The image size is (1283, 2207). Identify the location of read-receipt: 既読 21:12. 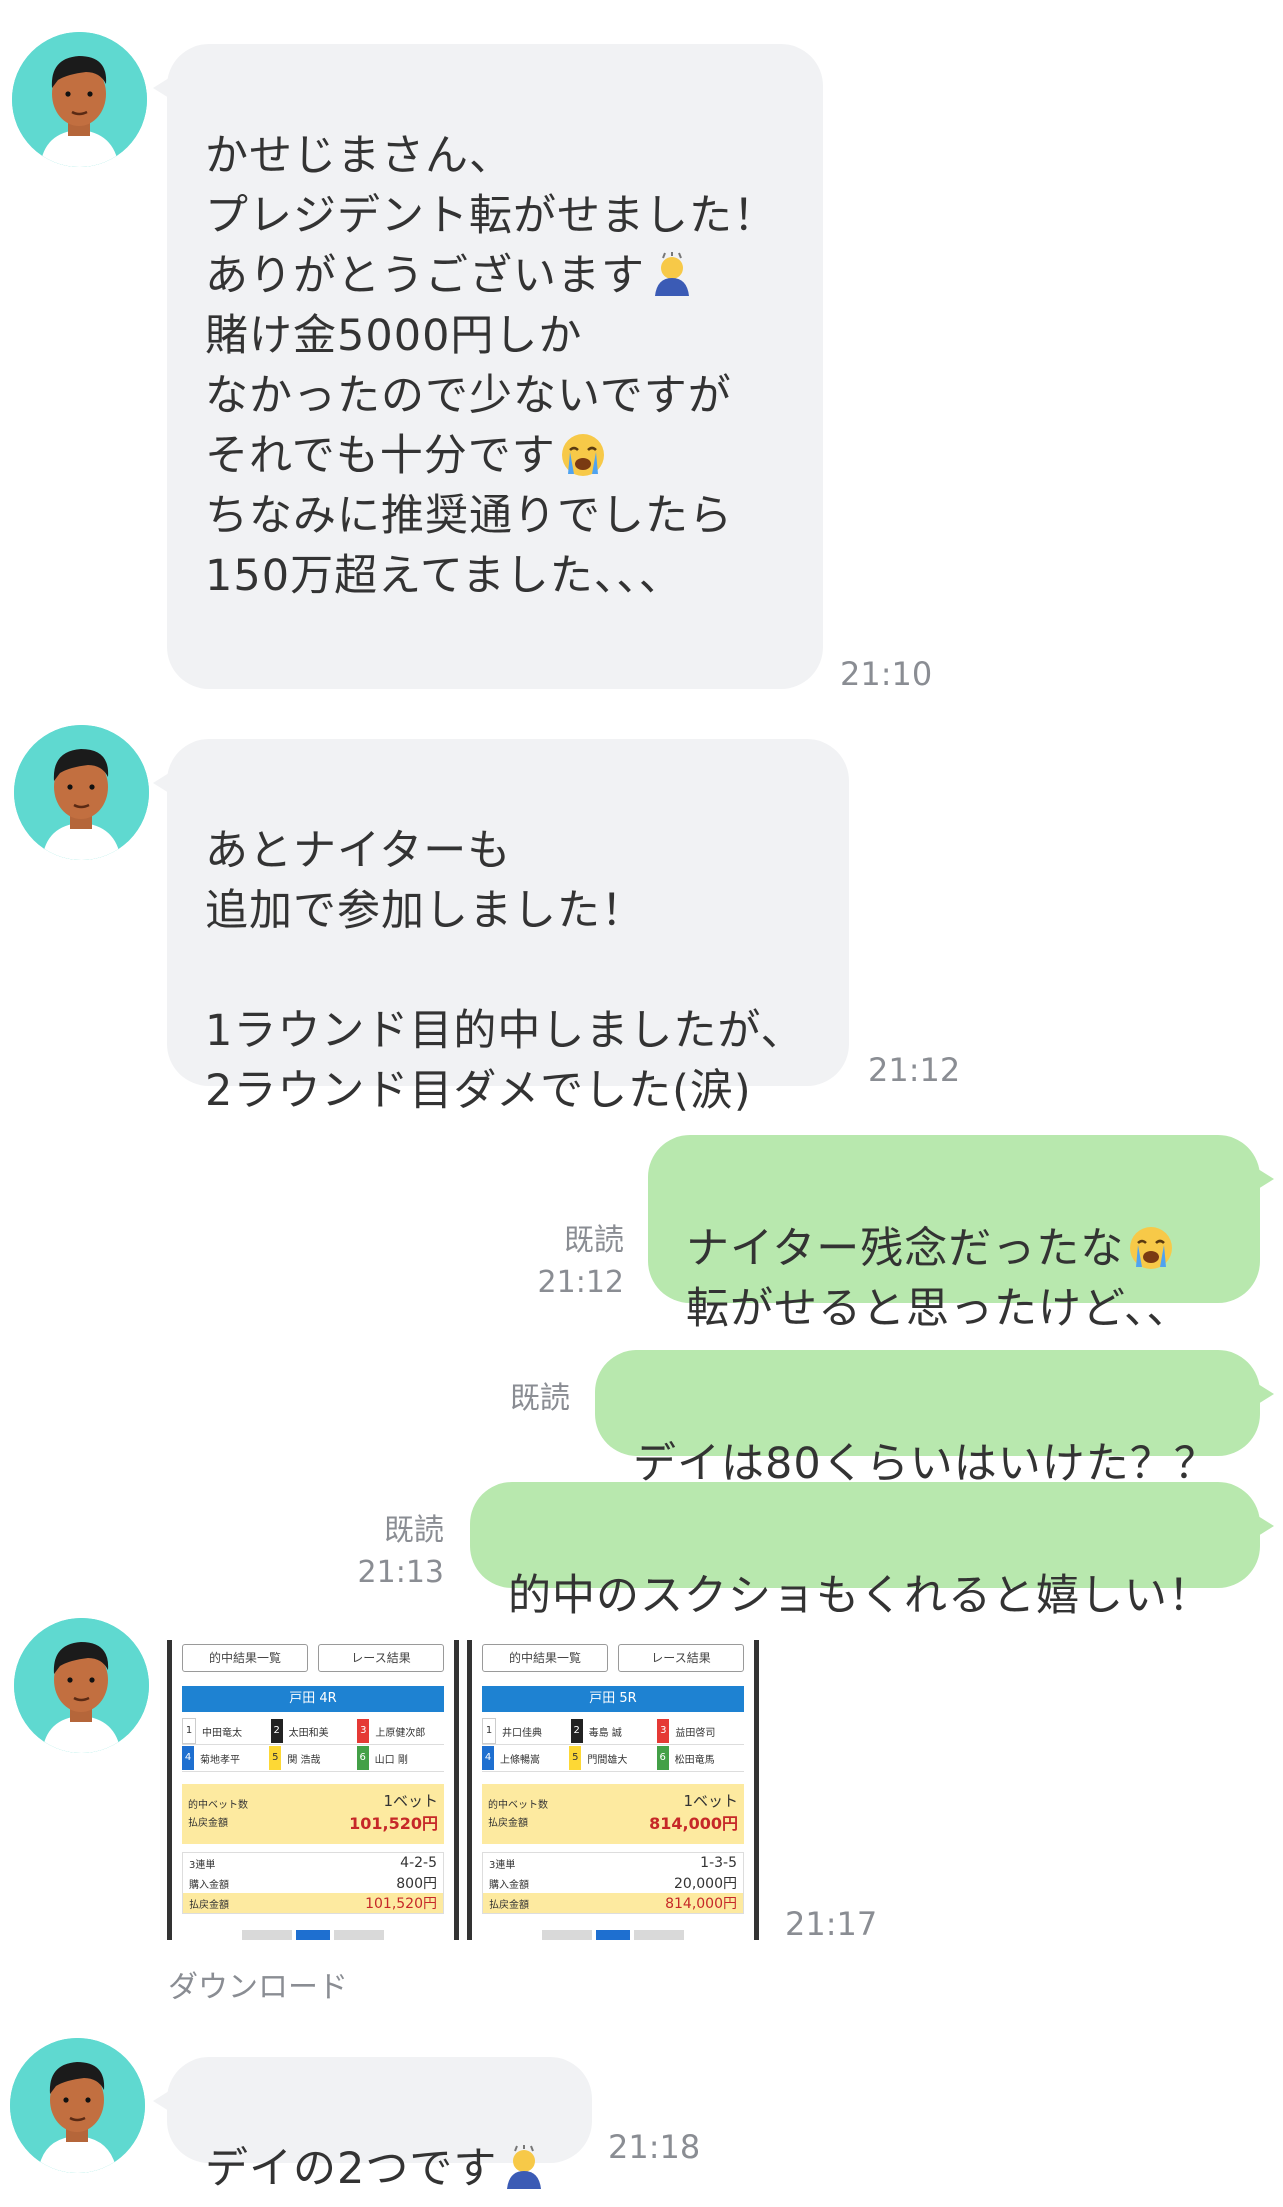
(572, 1262).